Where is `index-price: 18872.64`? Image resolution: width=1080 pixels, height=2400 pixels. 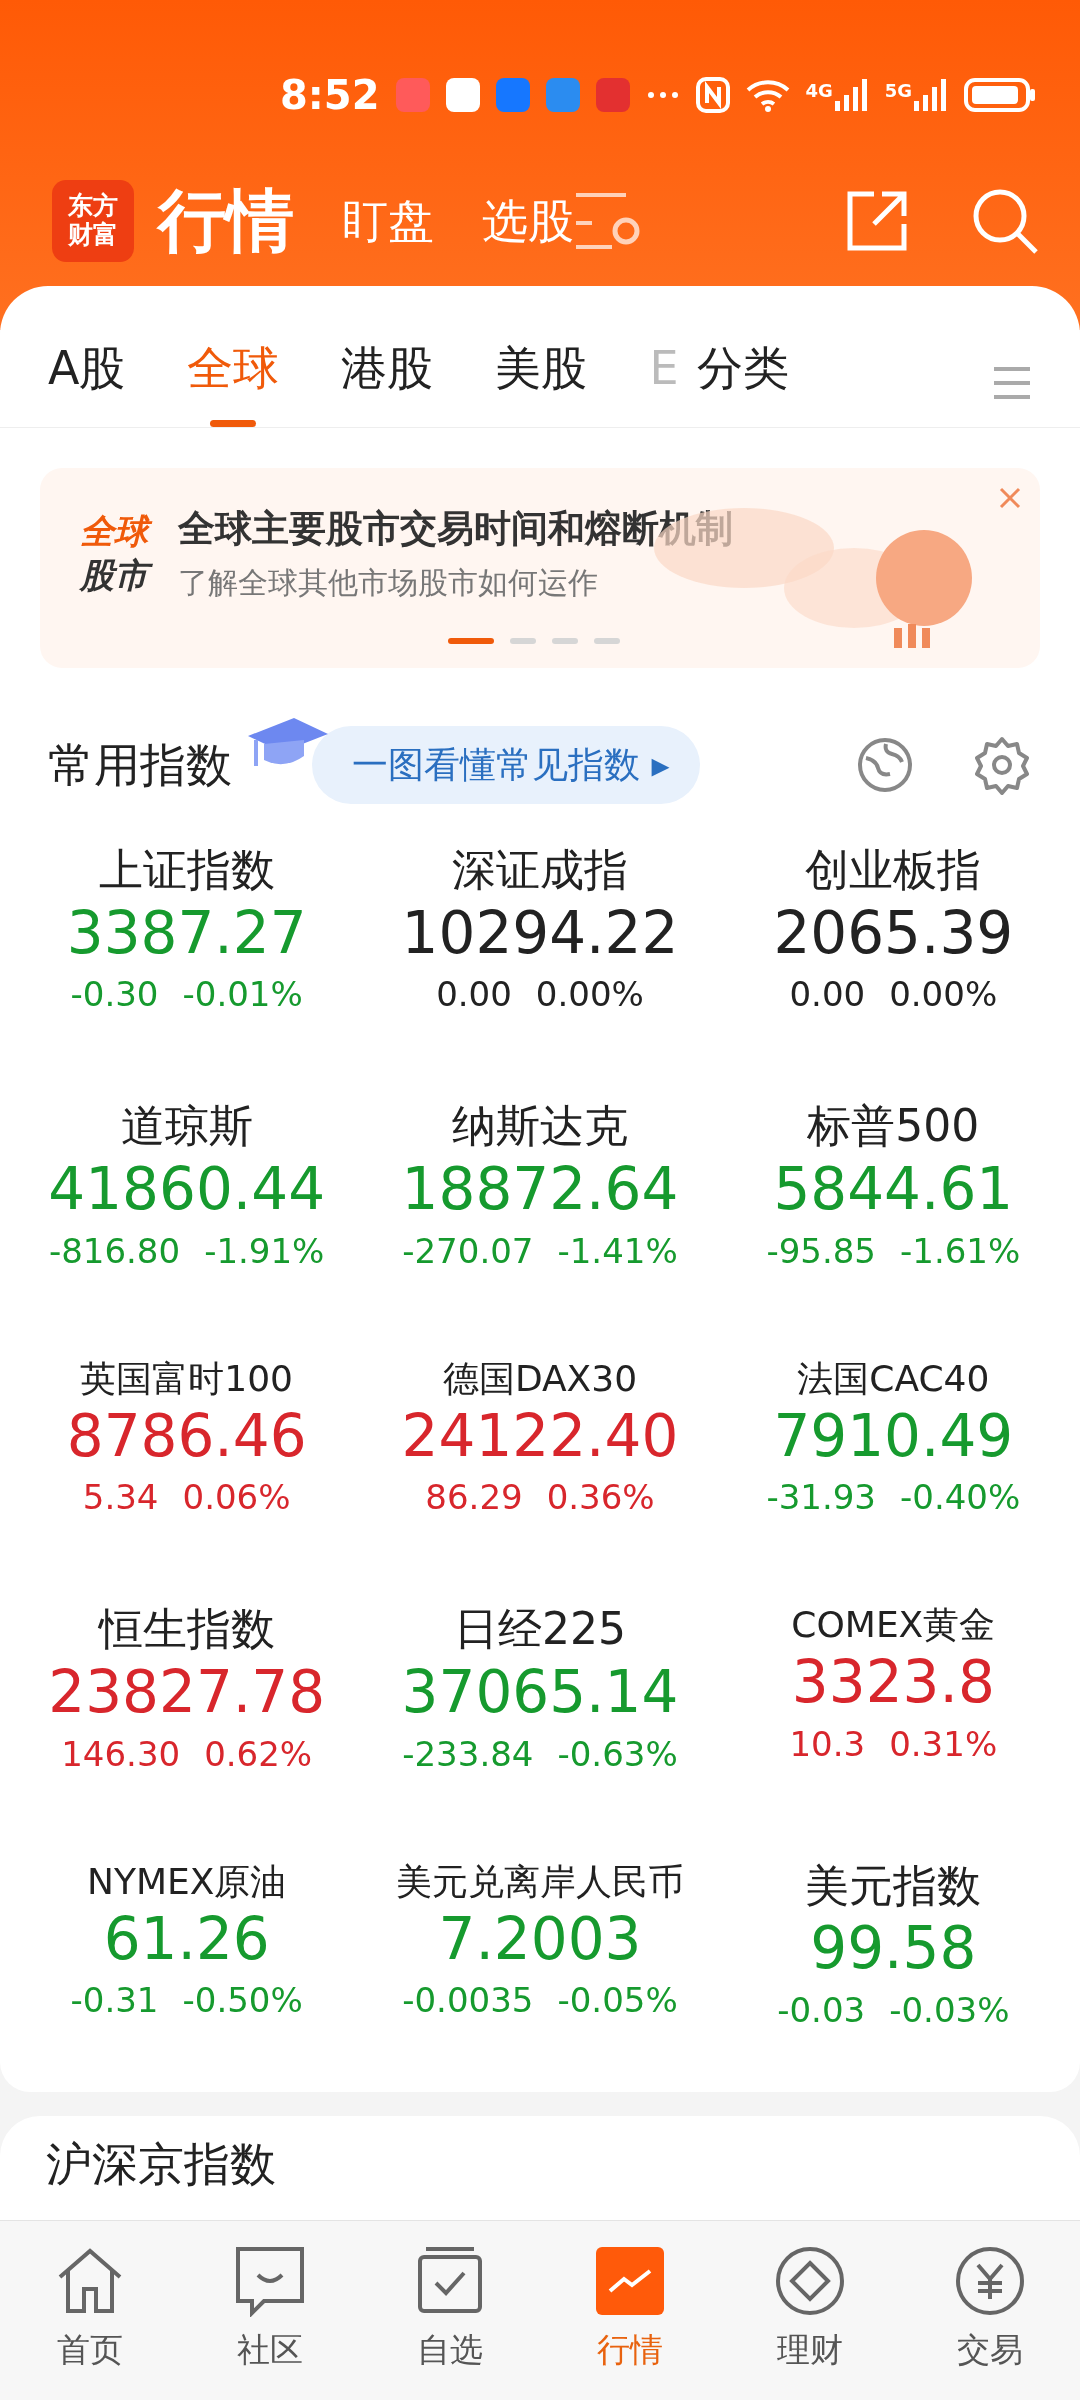
index-price: 18872.64 is located at coordinates (540, 1190).